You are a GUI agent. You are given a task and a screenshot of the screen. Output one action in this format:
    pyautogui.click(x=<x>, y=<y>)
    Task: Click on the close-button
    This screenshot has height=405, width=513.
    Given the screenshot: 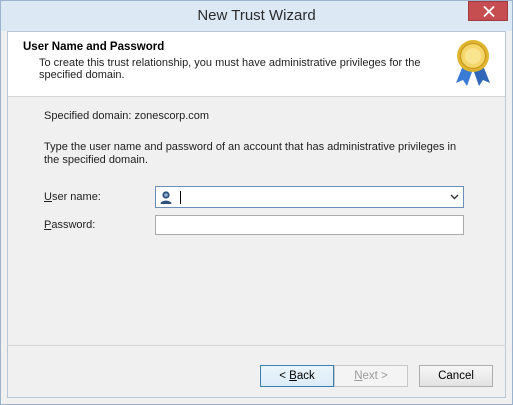 What is the action you would take?
    pyautogui.click(x=488, y=11)
    